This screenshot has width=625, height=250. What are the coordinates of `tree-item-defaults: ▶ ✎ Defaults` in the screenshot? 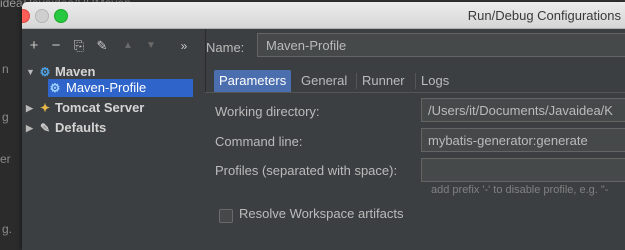 It's located at (66, 128).